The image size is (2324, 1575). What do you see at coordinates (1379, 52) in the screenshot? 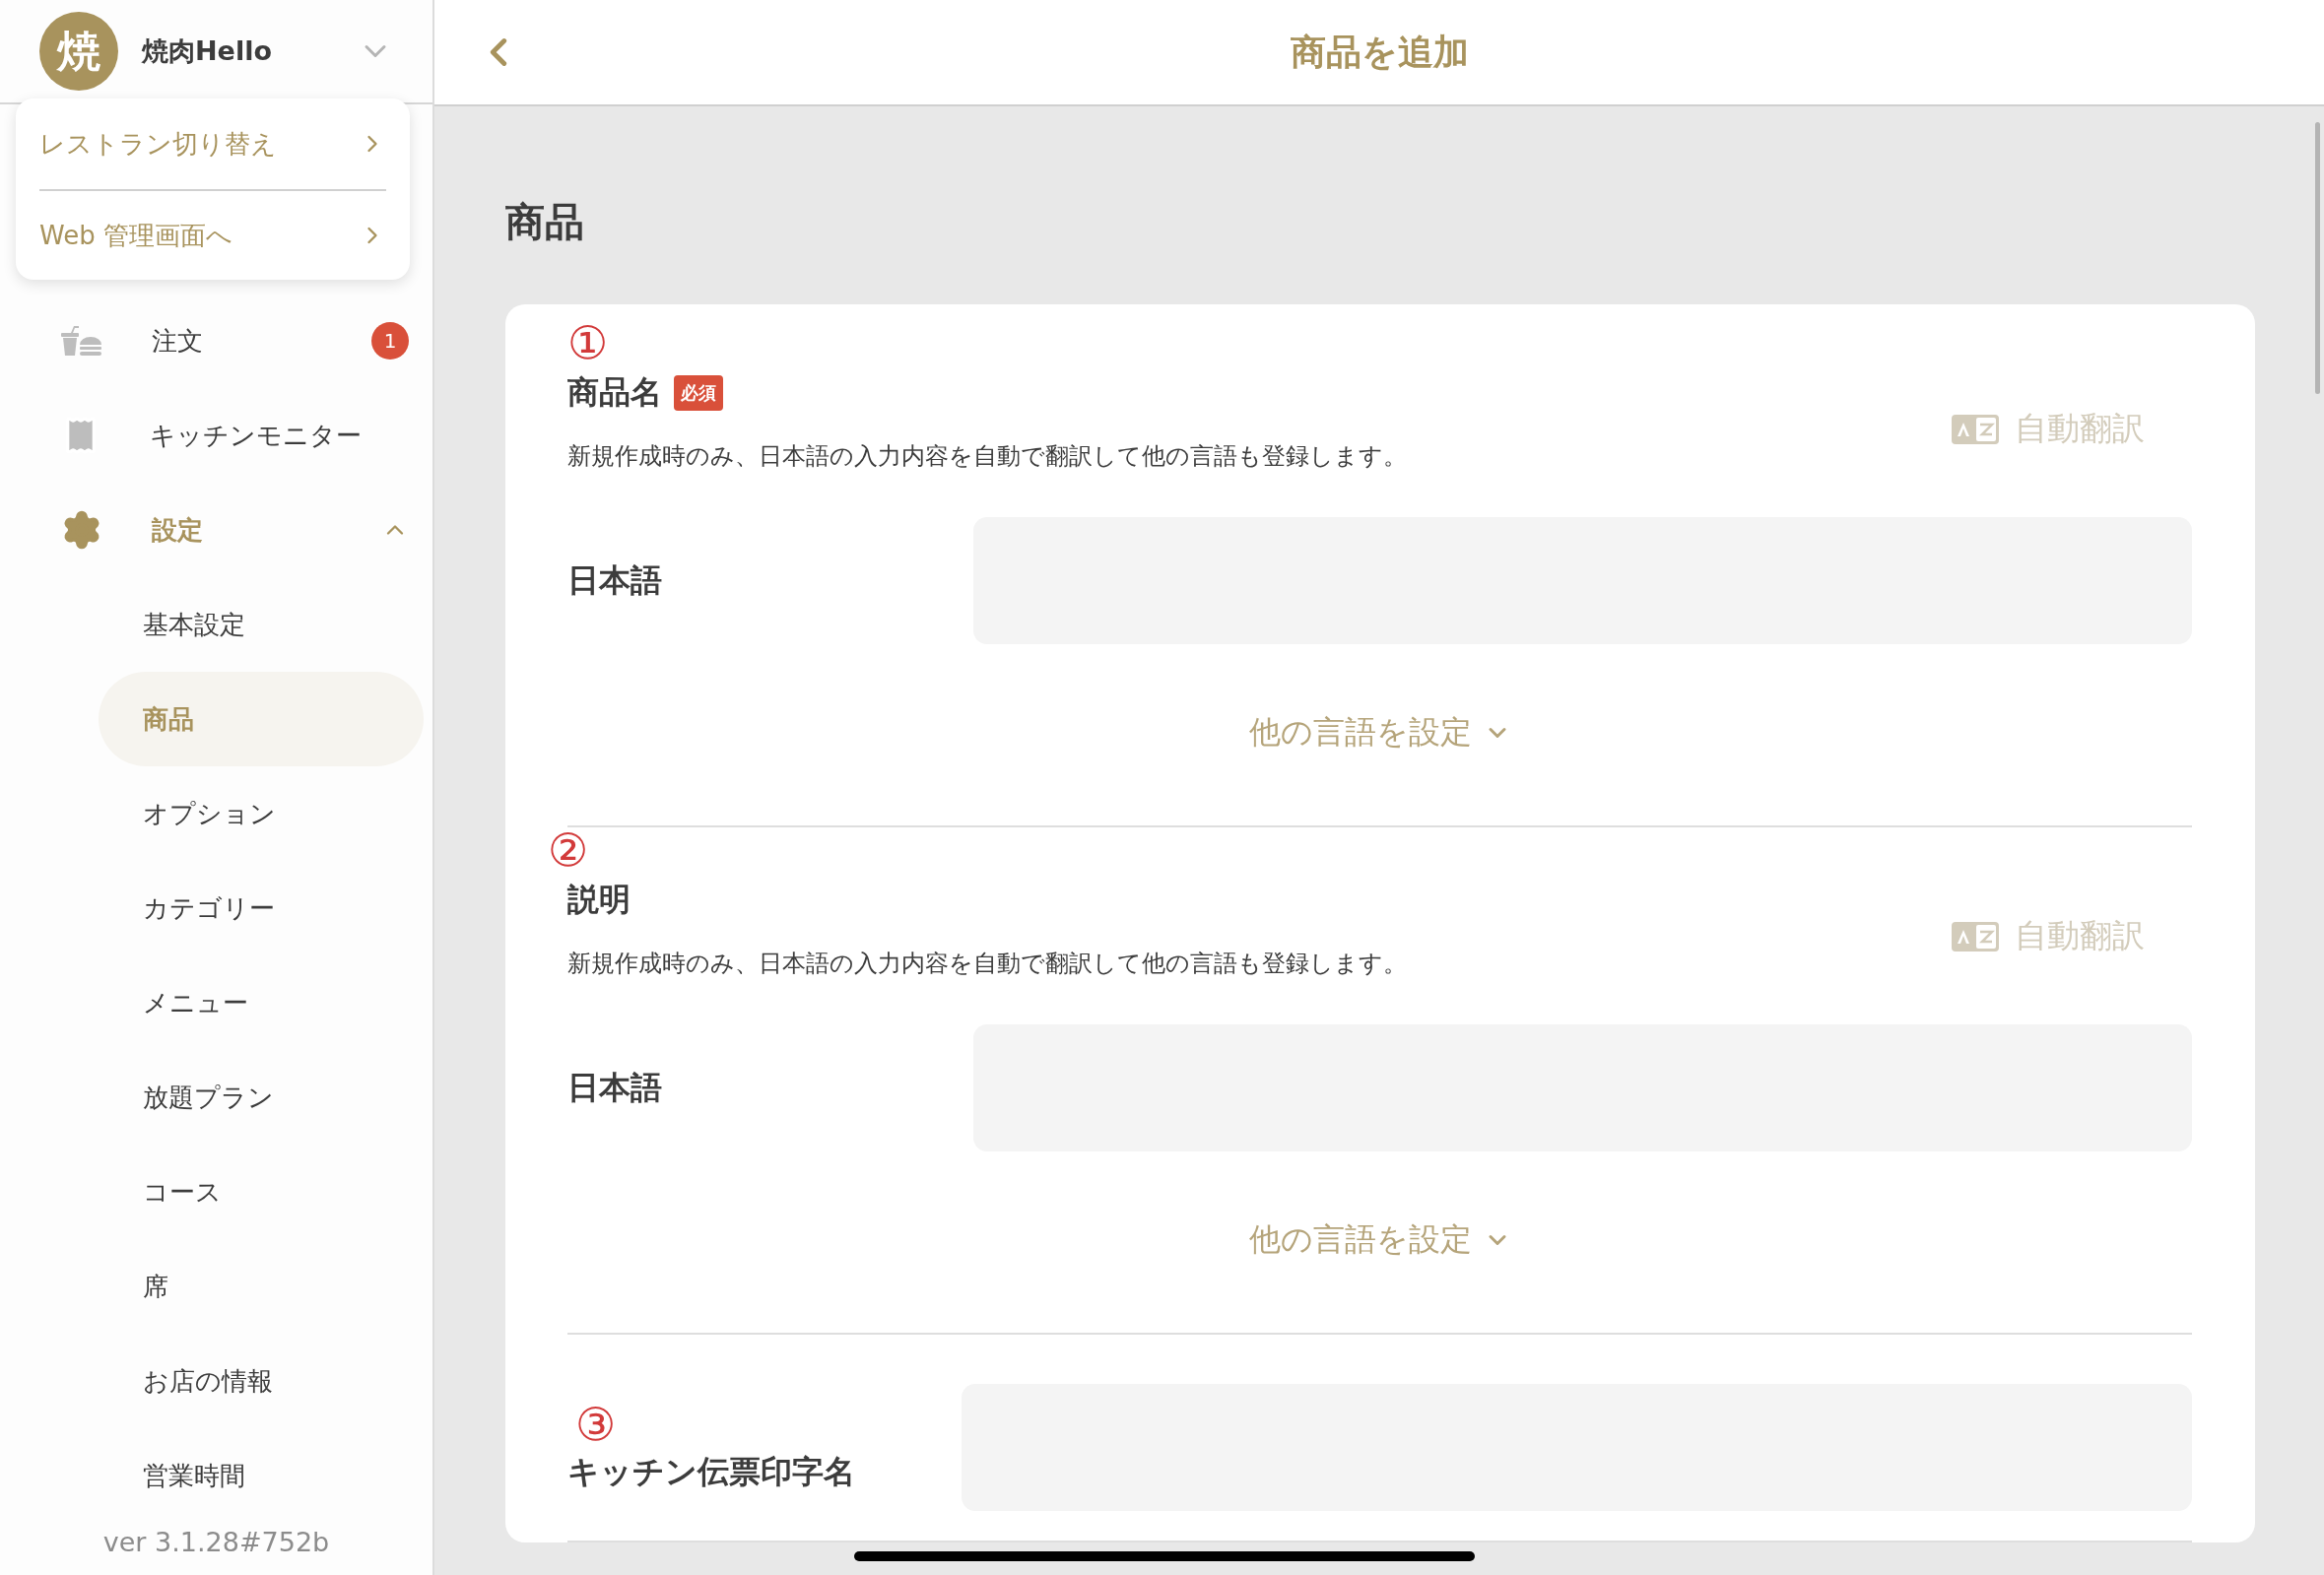
I see `page-title: 商品を追加` at bounding box center [1379, 52].